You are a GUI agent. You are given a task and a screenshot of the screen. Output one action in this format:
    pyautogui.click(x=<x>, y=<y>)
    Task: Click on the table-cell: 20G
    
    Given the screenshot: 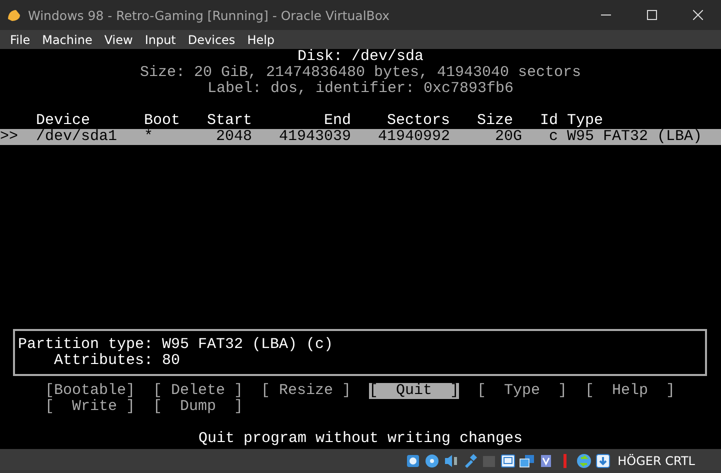 What is the action you would take?
    pyautogui.click(x=508, y=137)
    